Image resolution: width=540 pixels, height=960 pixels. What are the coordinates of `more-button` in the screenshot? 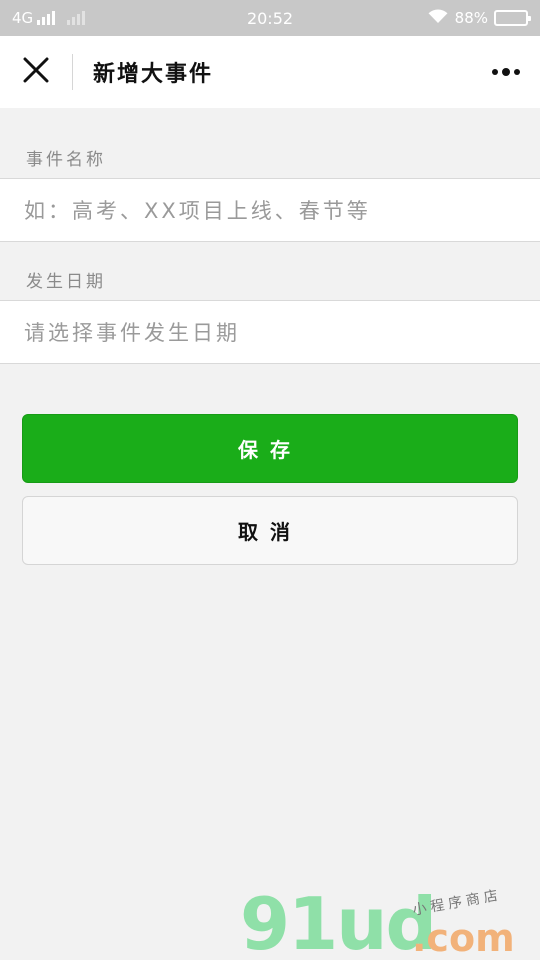 It's located at (506, 72).